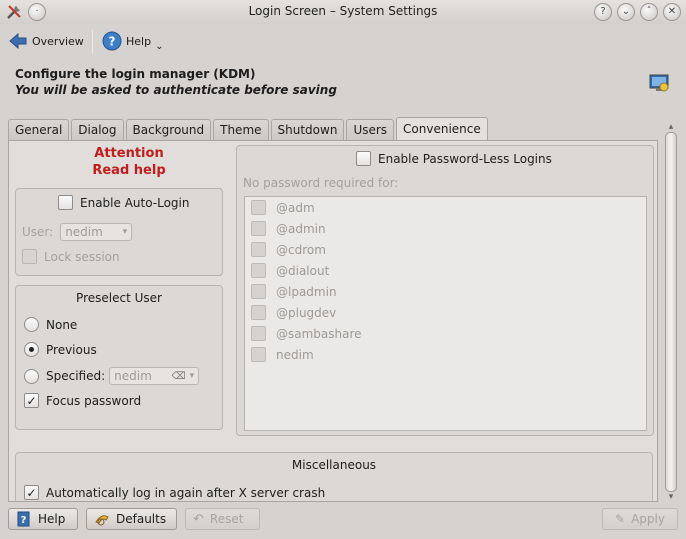  What do you see at coordinates (71, 349) in the screenshot?
I see `previous-label: Previous` at bounding box center [71, 349].